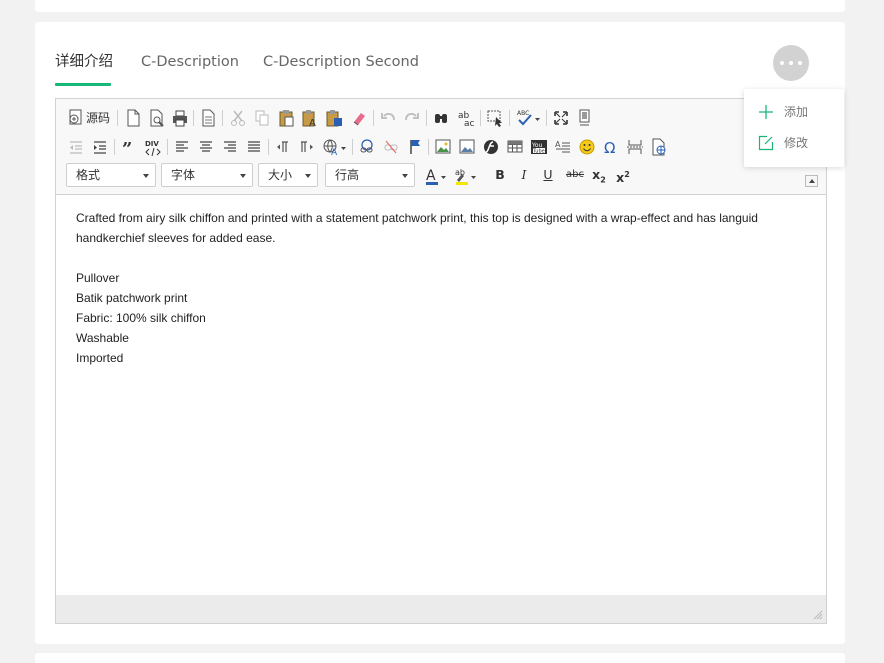  What do you see at coordinates (98, 118) in the screenshot?
I see `source-button: 源码` at bounding box center [98, 118].